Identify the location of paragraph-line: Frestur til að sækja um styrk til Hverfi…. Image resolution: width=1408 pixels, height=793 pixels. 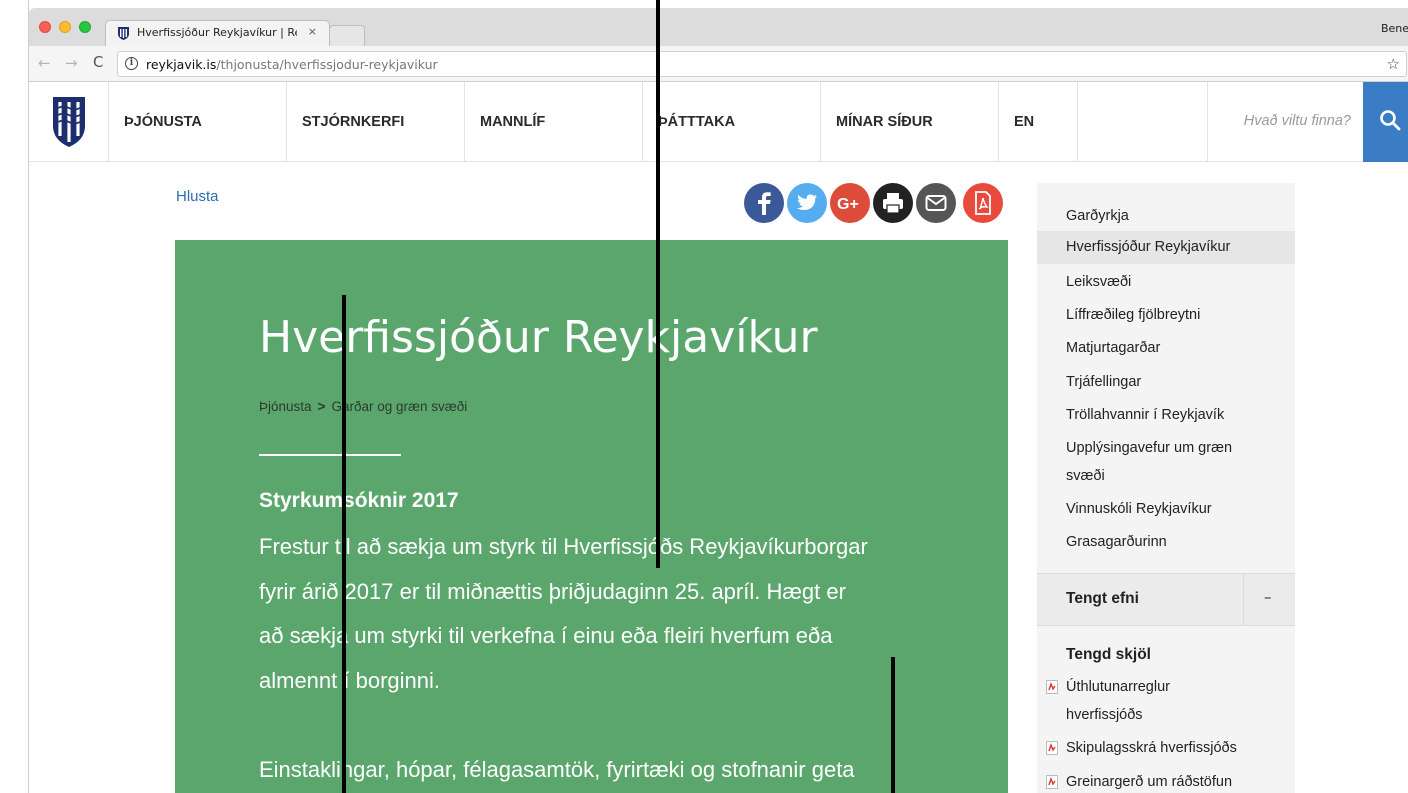
(563, 546).